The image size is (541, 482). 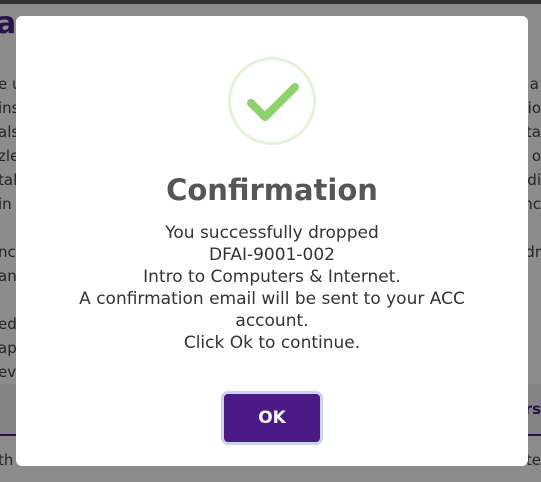 What do you see at coordinates (272, 321) in the screenshot?
I see `dialog-message-line: account.` at bounding box center [272, 321].